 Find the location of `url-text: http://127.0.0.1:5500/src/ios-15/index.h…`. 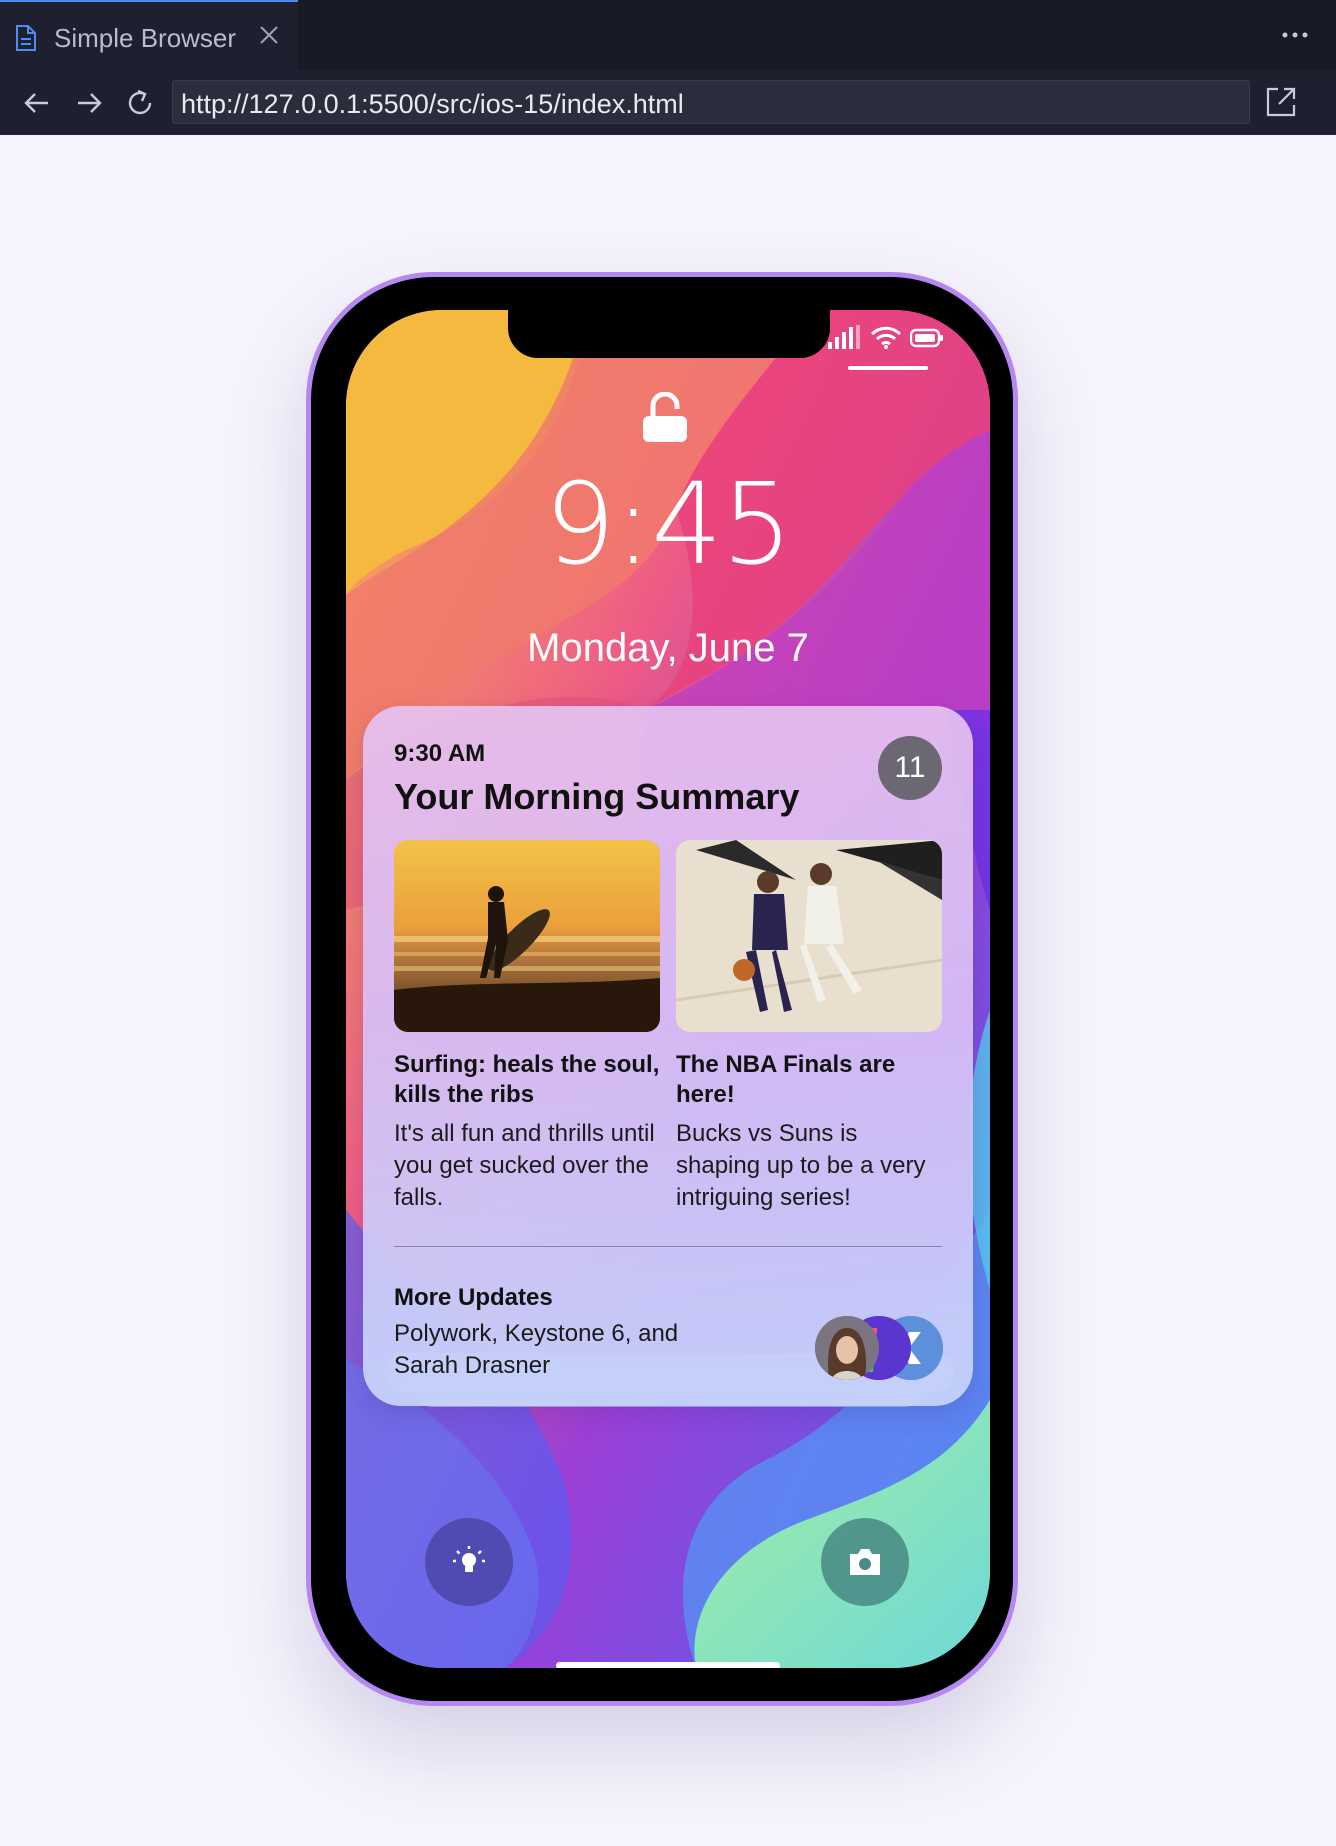

url-text: http://127.0.0.1:5500/src/ios-15/index.h… is located at coordinates (432, 104).